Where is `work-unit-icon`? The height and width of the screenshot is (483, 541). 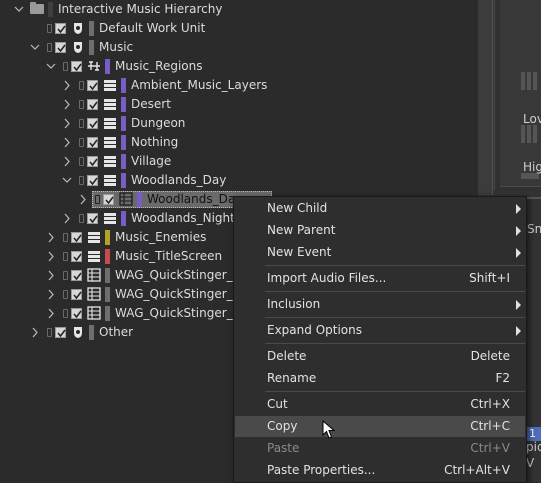
work-unit-icon is located at coordinates (78, 47).